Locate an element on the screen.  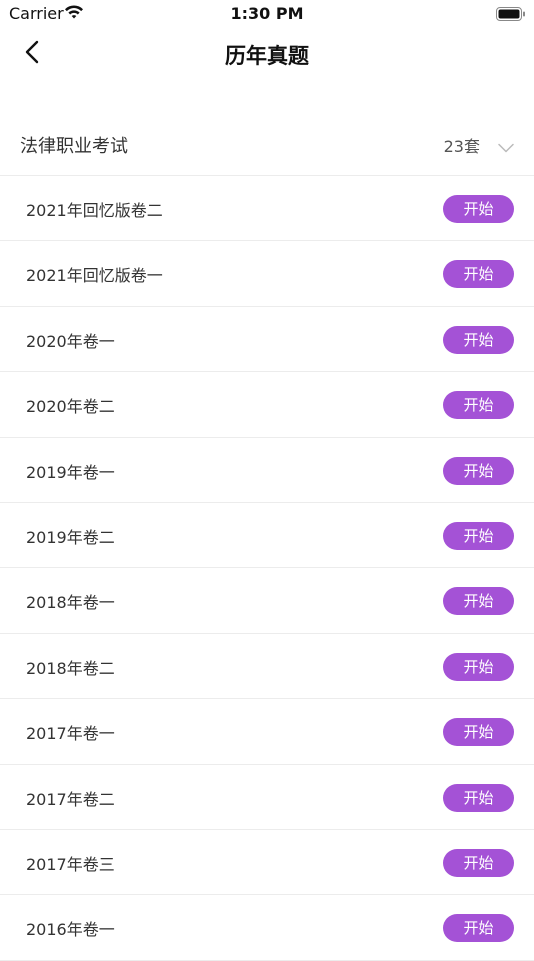
nav-bar: 历年真题 is located at coordinates (267, 54).